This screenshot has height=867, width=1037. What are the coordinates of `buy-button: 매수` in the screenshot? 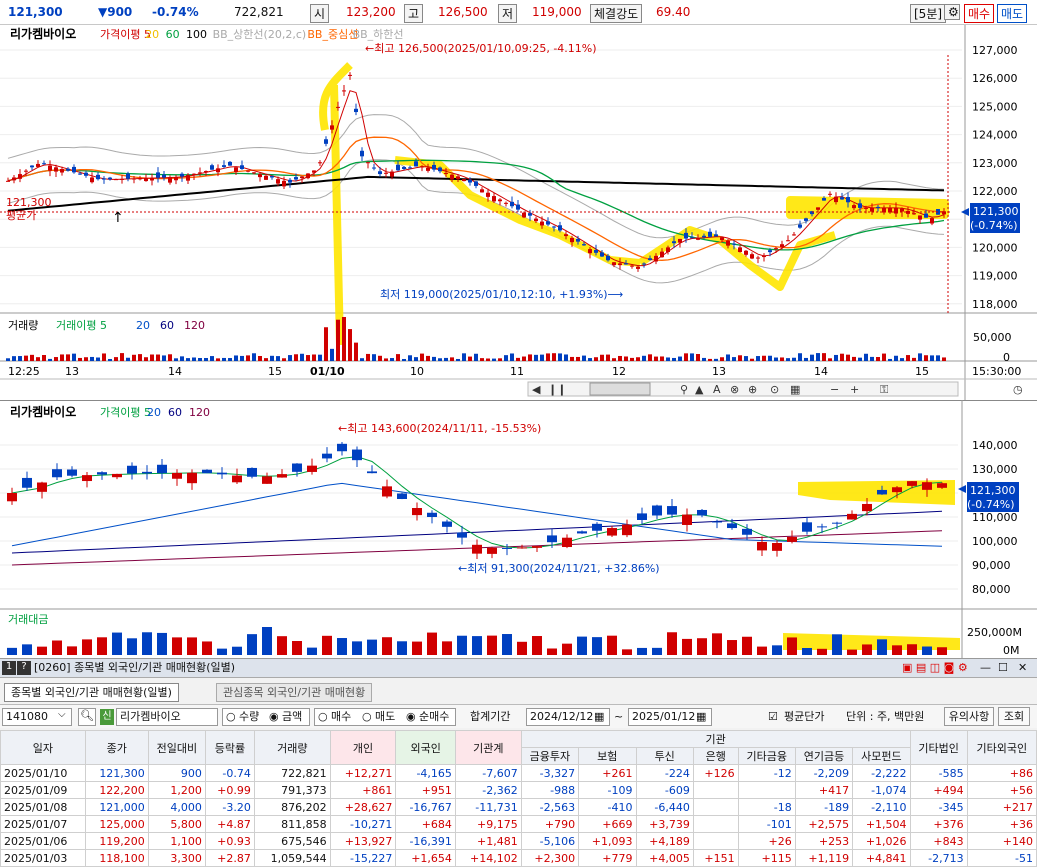 It's located at (979, 13).